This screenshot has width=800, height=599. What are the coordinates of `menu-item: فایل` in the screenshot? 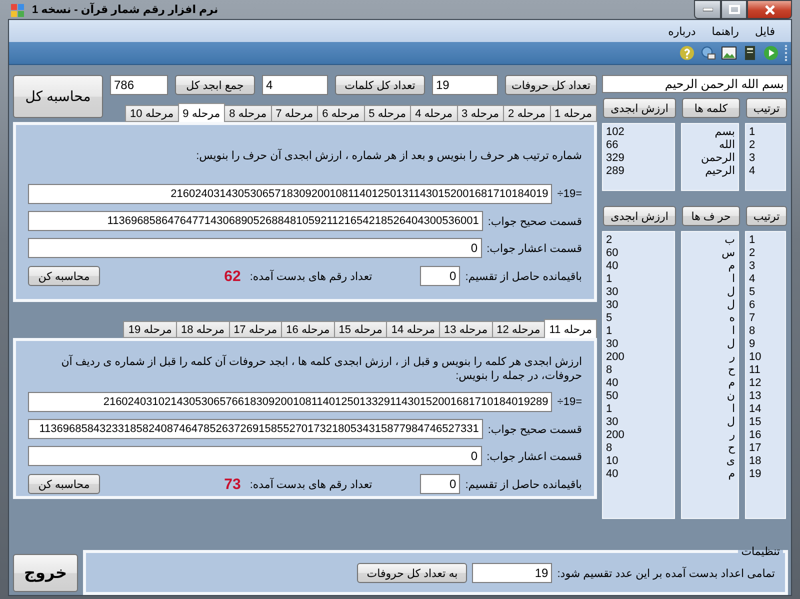 It's located at (764, 31).